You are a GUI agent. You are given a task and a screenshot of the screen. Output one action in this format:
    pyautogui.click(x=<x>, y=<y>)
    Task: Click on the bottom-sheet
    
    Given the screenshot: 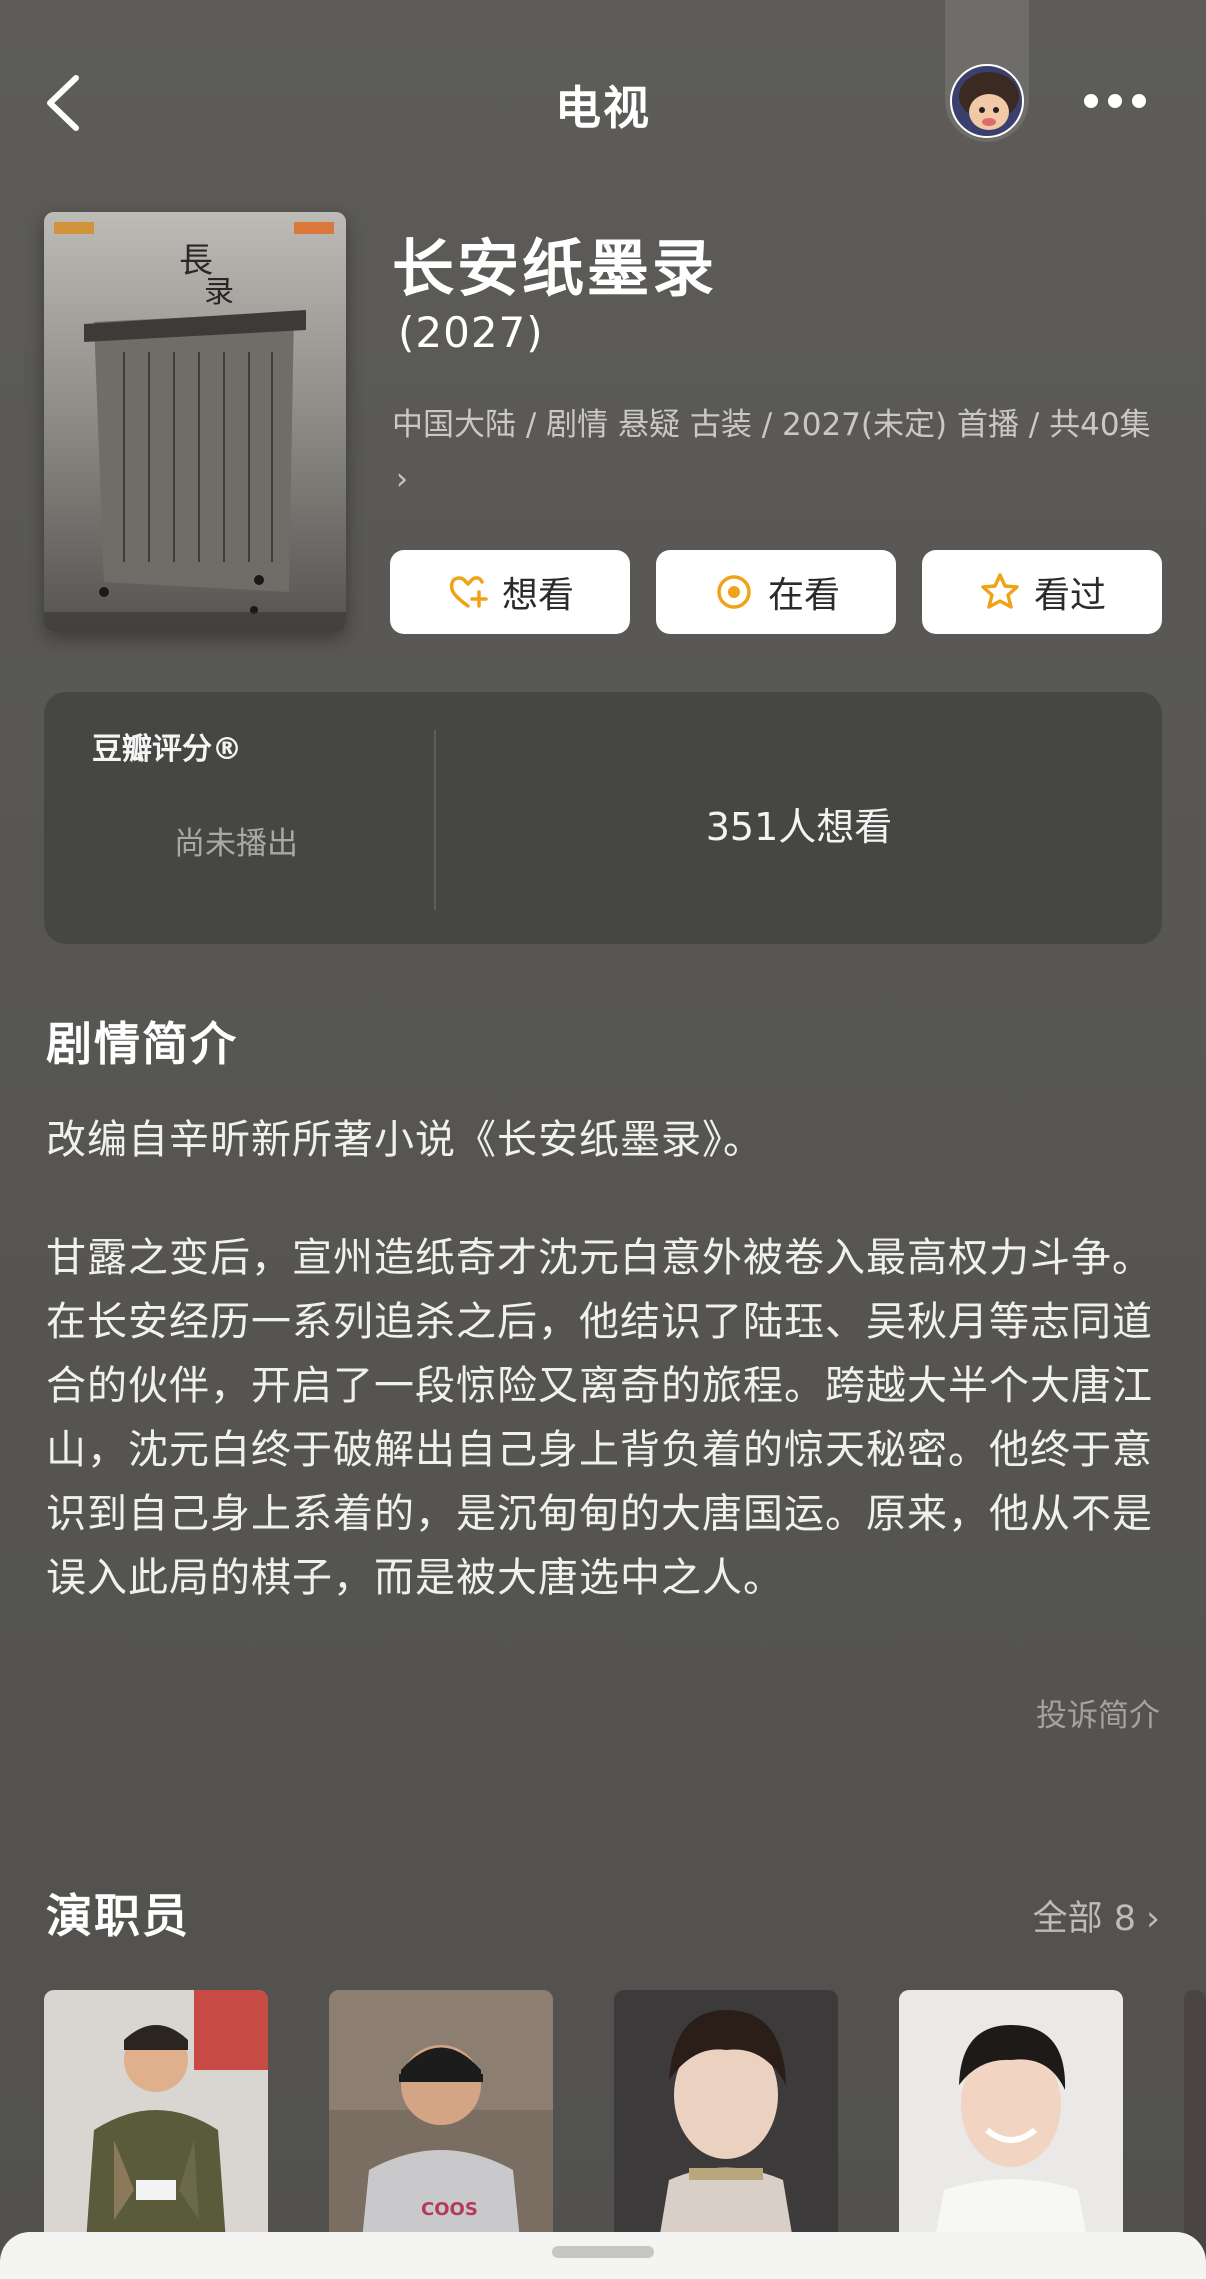 What is the action you would take?
    pyautogui.click(x=603, y=2255)
    